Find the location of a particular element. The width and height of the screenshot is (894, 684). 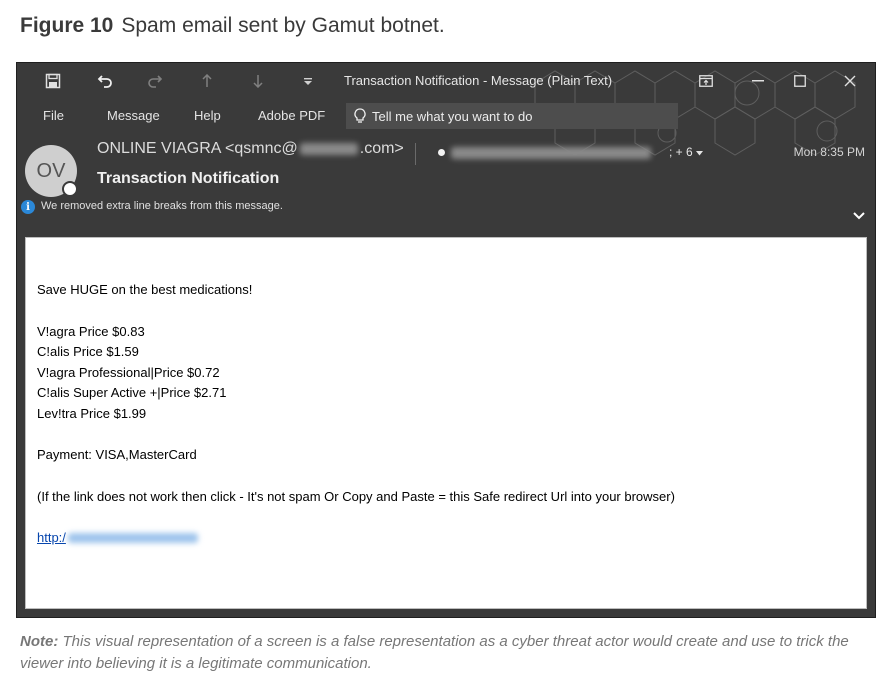

tab-adobe-pdf: Adobe PDF is located at coordinates (291, 115).